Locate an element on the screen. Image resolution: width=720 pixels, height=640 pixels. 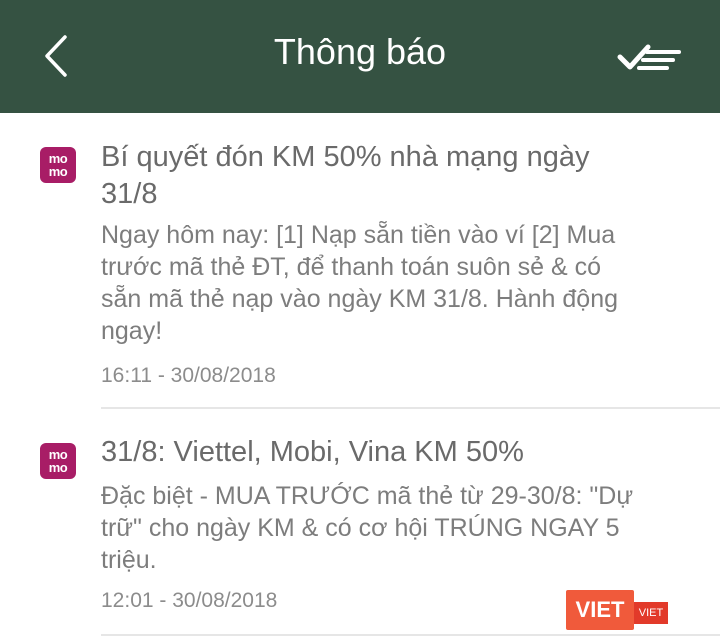
mark-all-read-icon is located at coordinates (649, 57).